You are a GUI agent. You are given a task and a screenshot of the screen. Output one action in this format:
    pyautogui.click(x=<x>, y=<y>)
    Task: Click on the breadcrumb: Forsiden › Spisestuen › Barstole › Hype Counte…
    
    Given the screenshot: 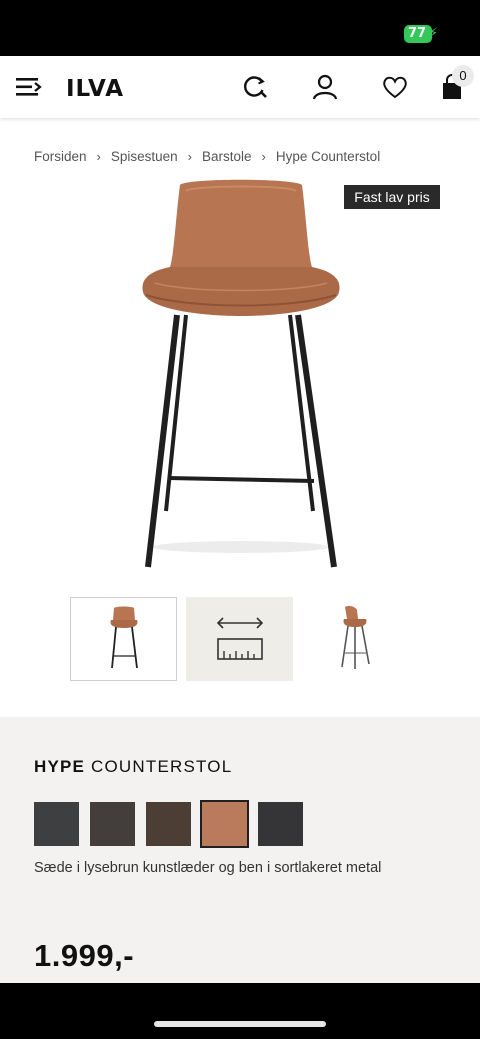 What is the action you would take?
    pyautogui.click(x=207, y=156)
    